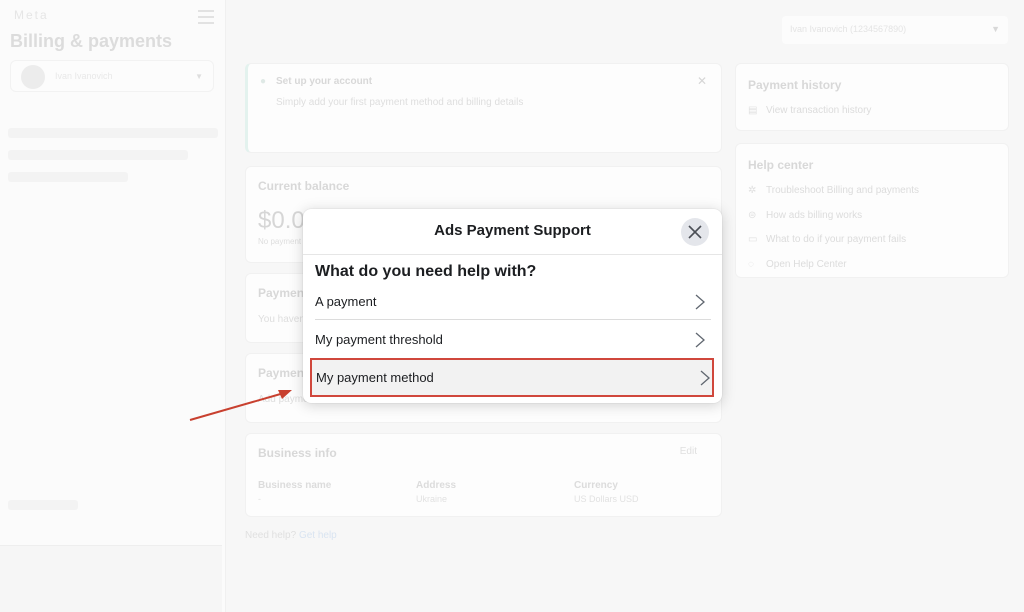 The image size is (1024, 612). Describe the element at coordinates (513, 302) in the screenshot. I see `option-a-payment: A payment` at that location.